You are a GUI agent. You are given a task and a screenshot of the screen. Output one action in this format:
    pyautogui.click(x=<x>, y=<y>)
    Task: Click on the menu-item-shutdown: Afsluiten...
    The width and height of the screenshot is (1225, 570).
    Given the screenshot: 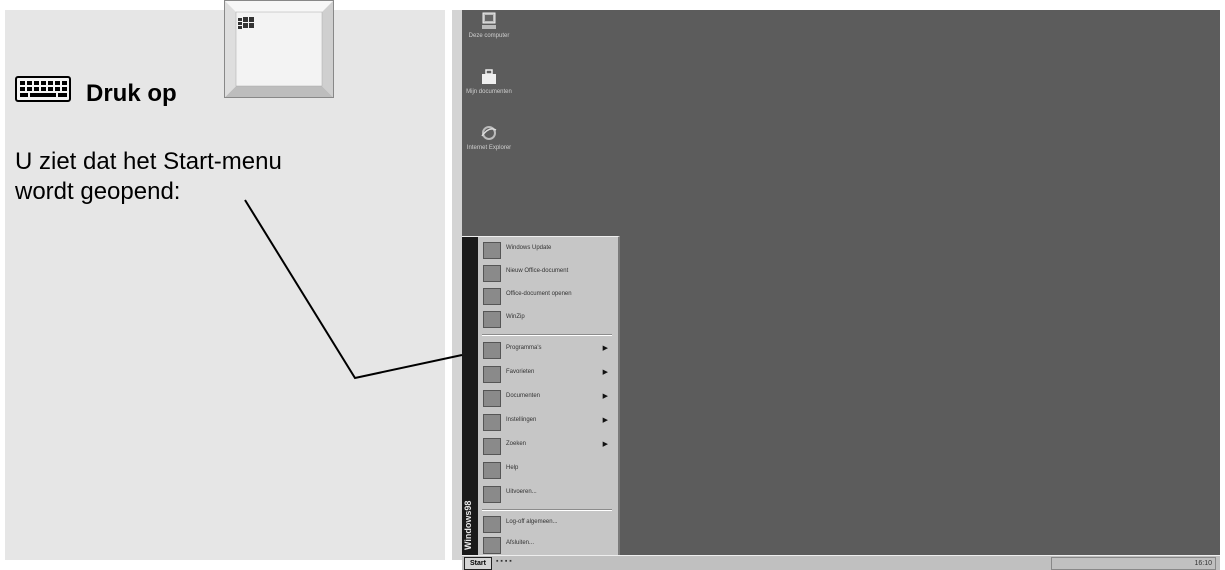 What is the action you would take?
    pyautogui.click(x=547, y=545)
    